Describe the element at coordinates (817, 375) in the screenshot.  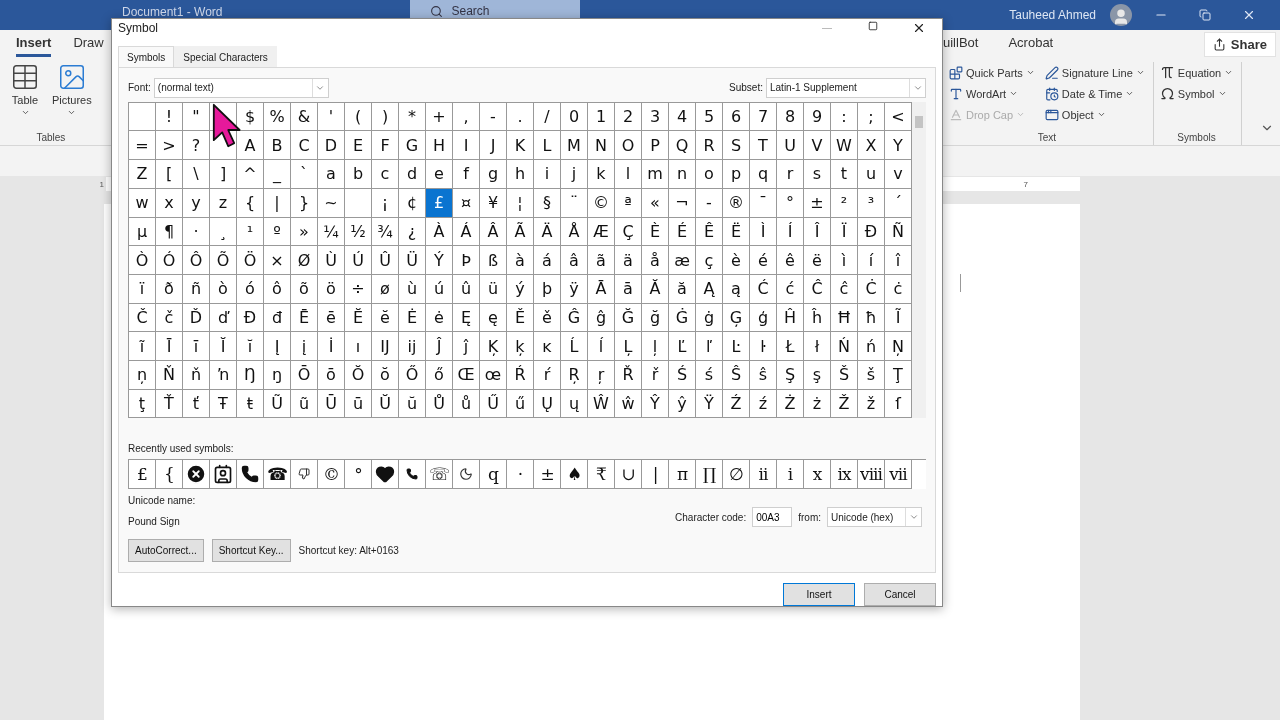
I see `character-cell: ş` at that location.